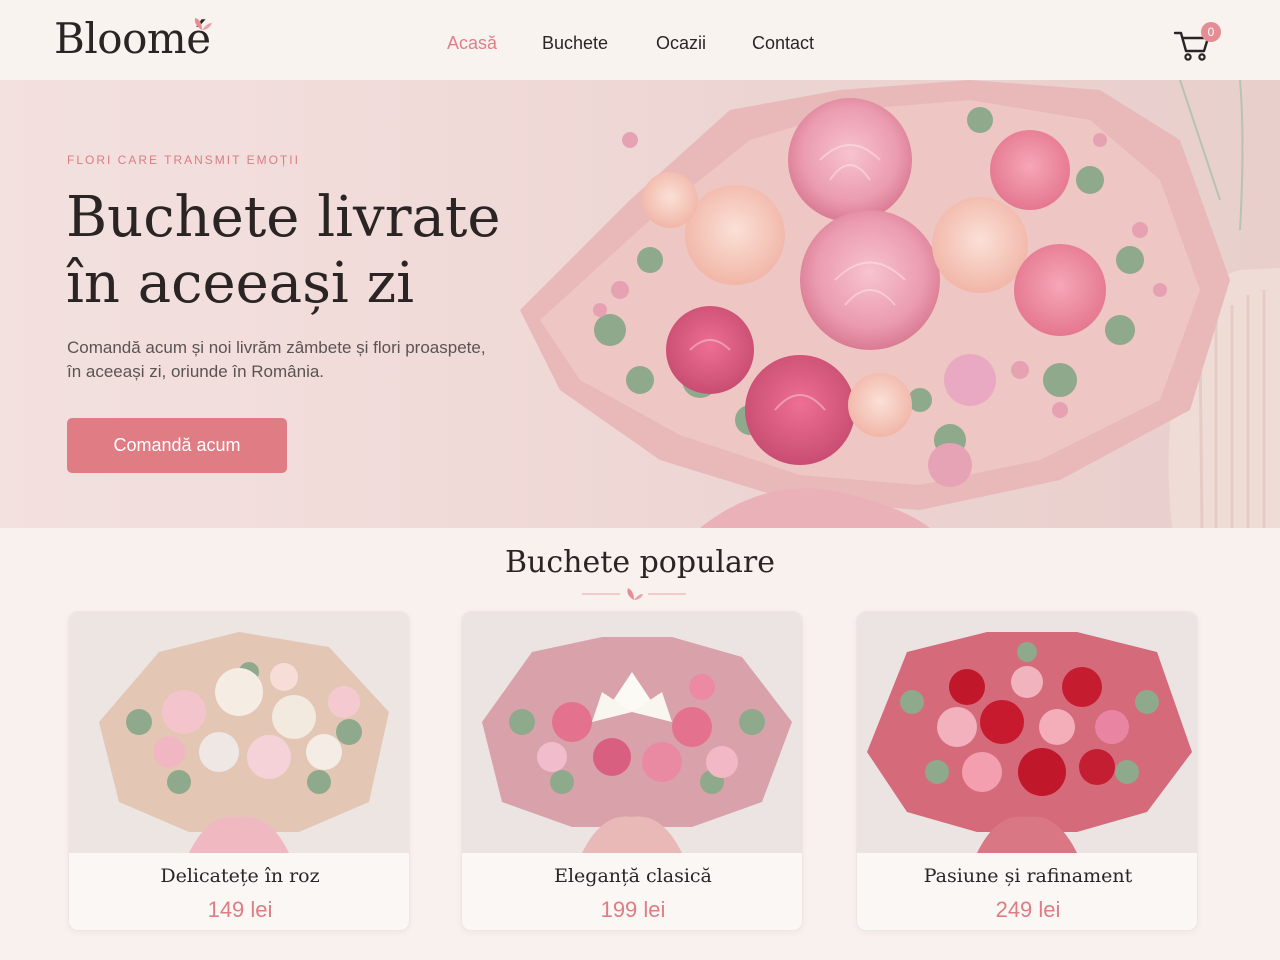 The height and width of the screenshot is (960, 1280). What do you see at coordinates (1211, 32) in the screenshot?
I see `cart-count-badge: 0` at bounding box center [1211, 32].